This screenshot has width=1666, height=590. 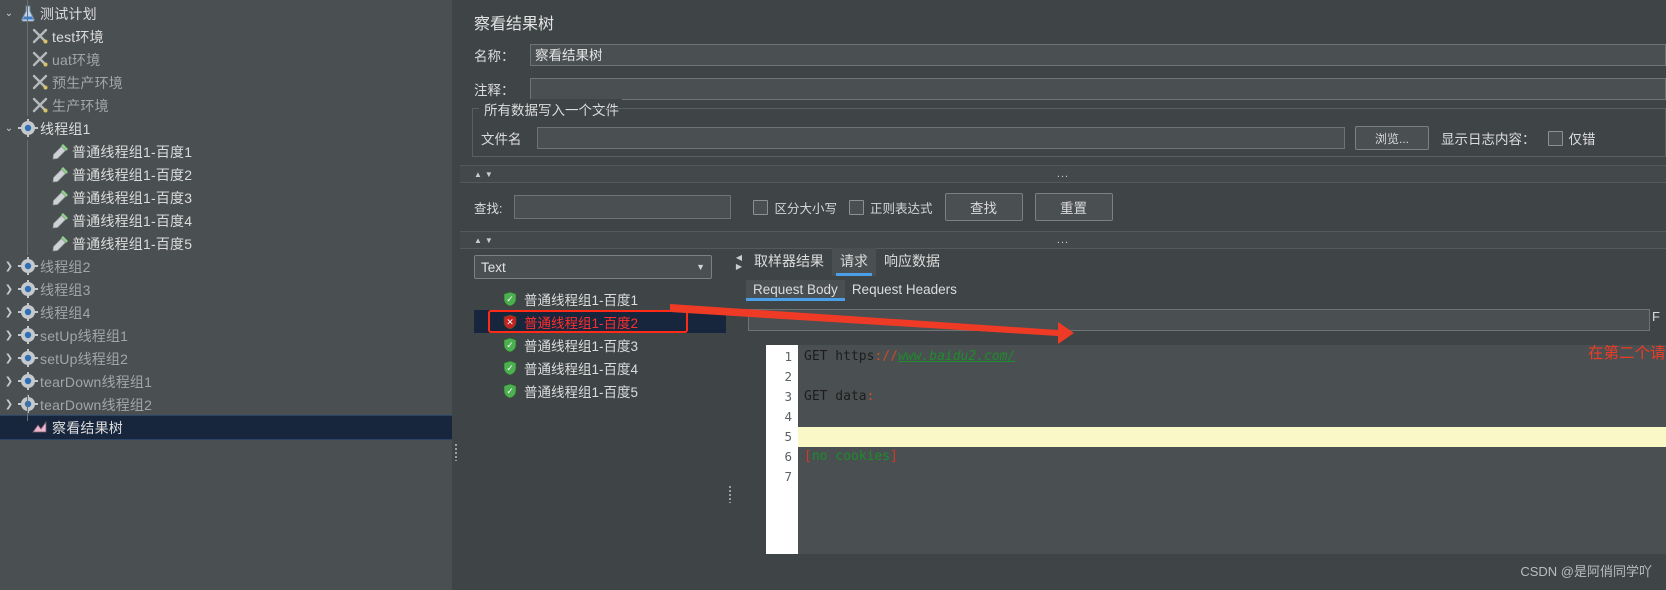 I want to click on result-item-label: 普通线程组1-百度5, so click(x=581, y=392).